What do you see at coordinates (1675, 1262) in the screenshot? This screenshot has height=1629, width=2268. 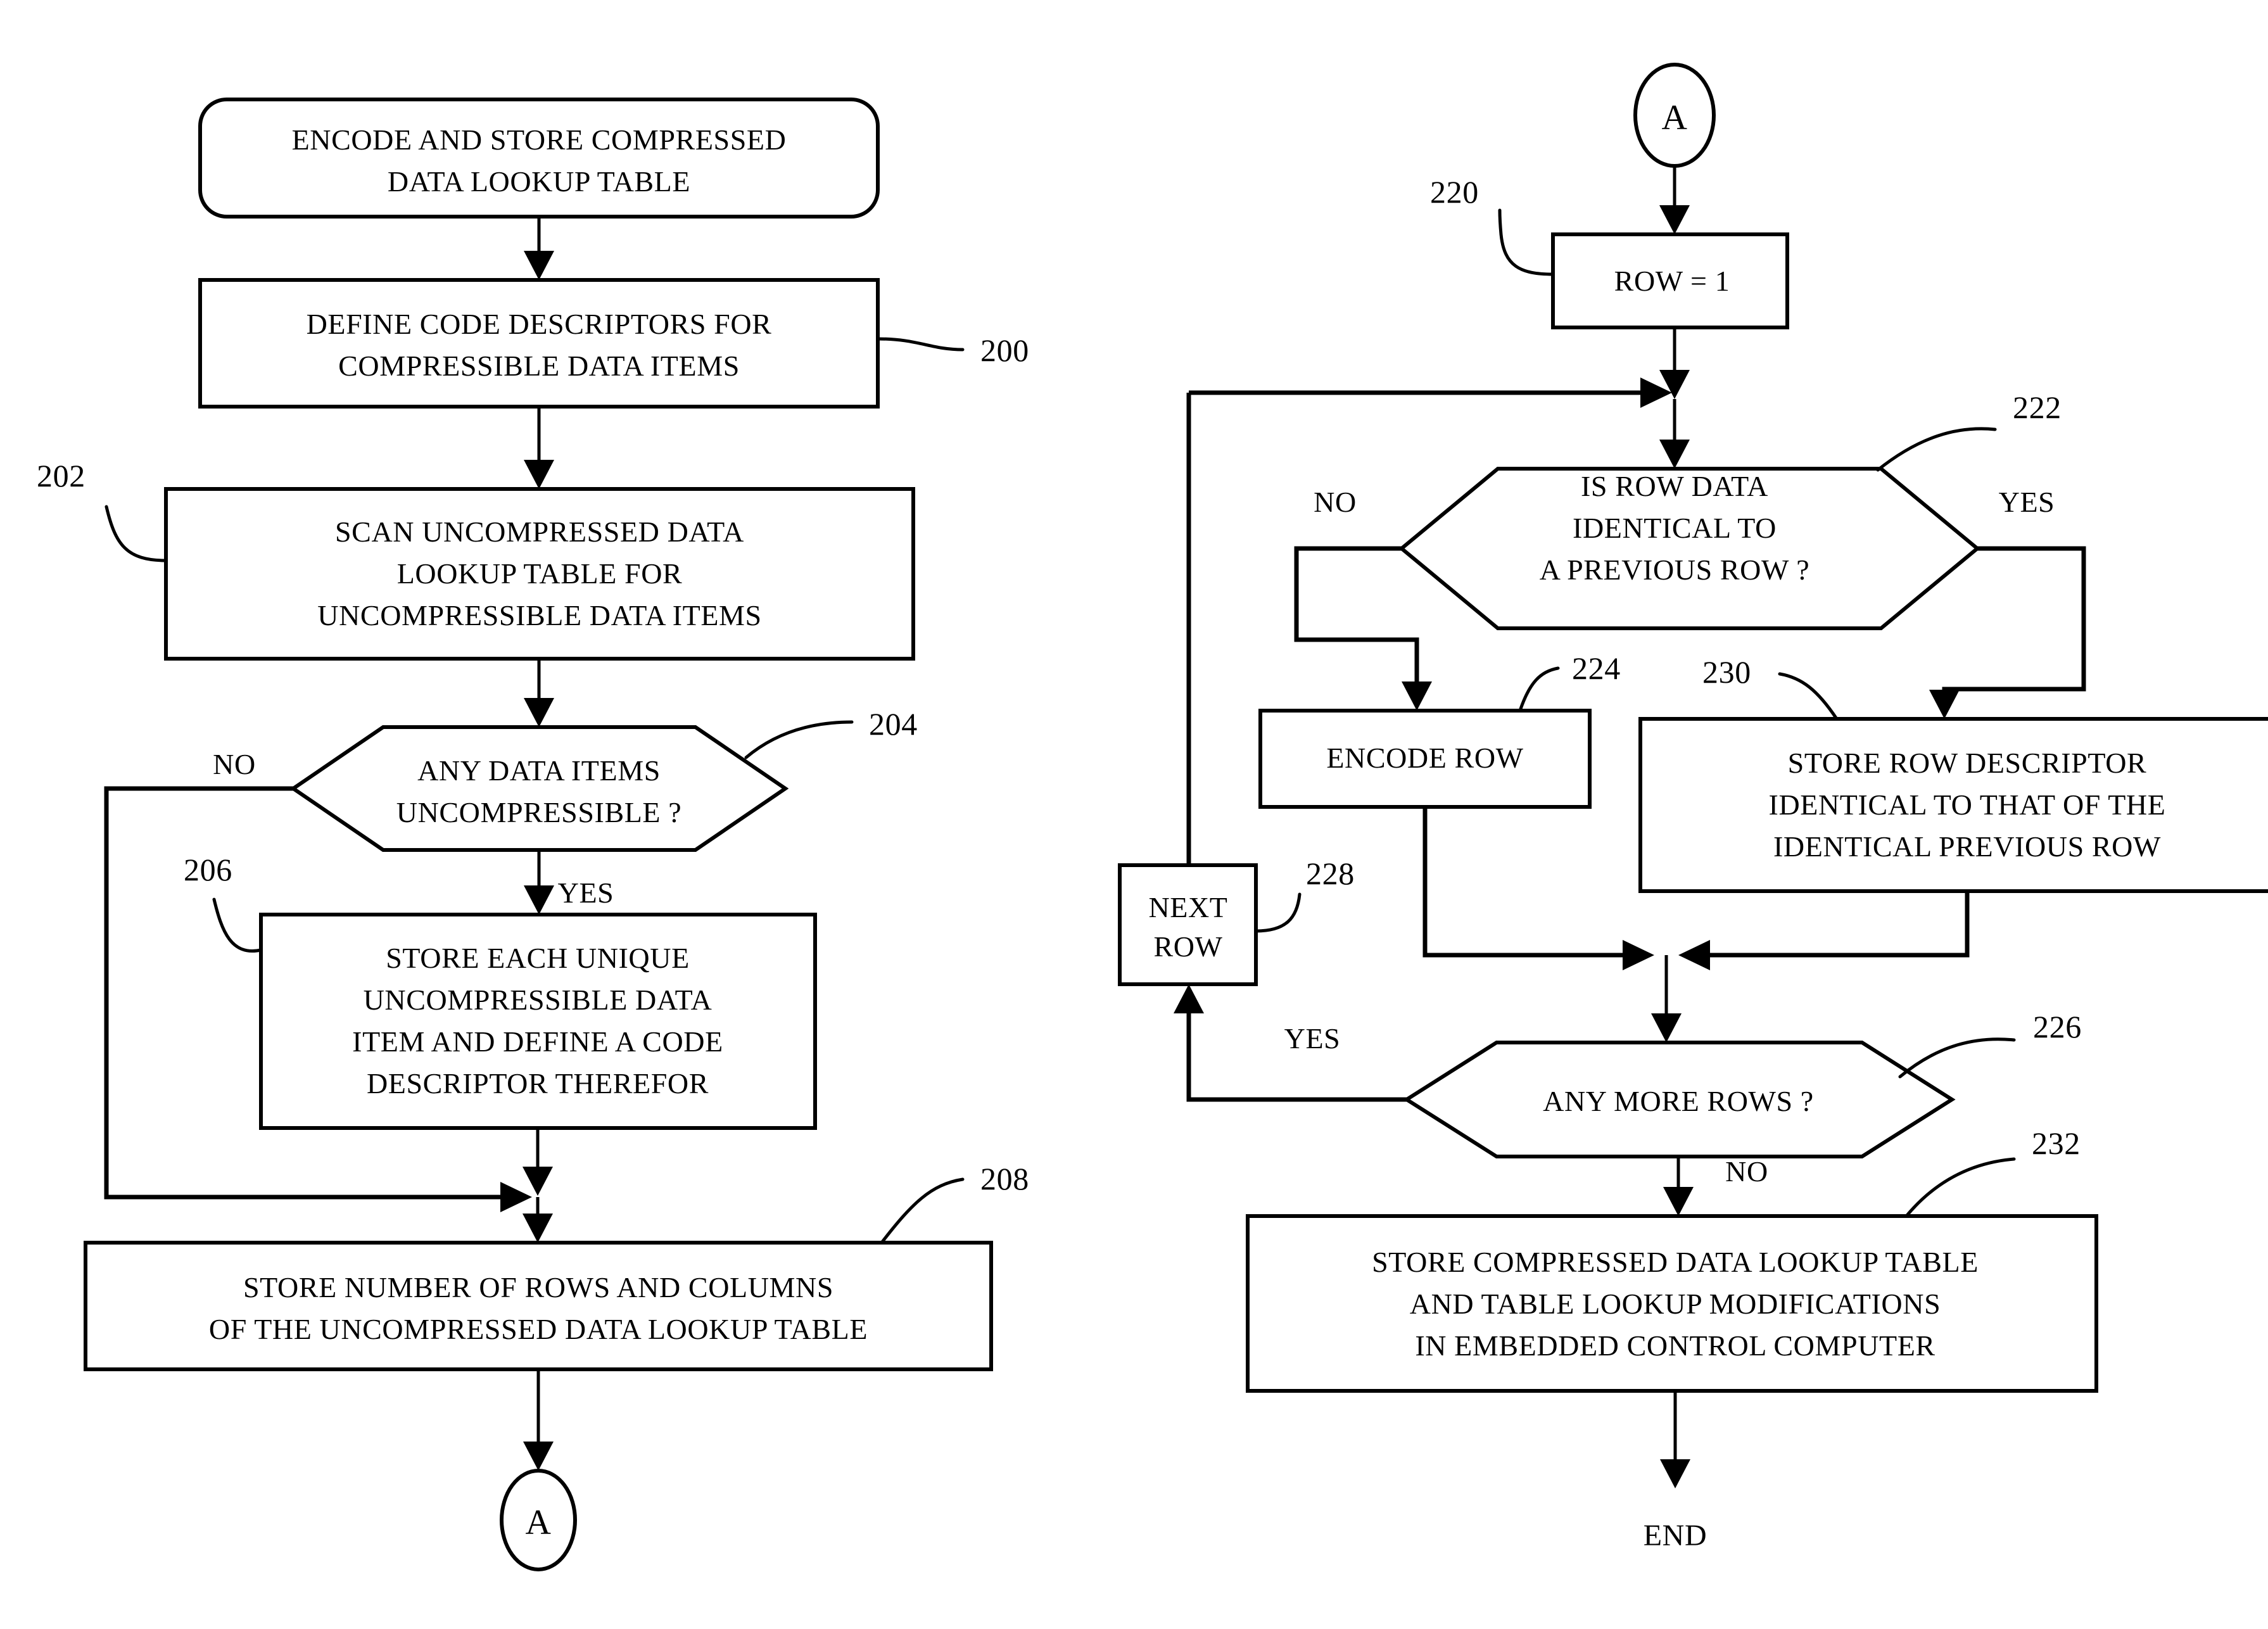 I see `step-232-line1: STORE COMPRESSED DATA LOOKUP TABLE` at bounding box center [1675, 1262].